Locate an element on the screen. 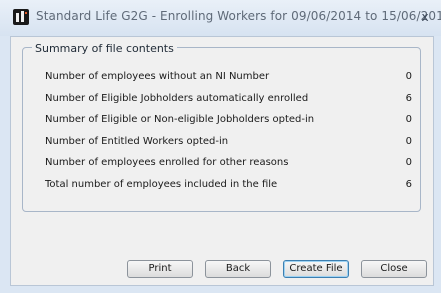 The image size is (441, 293). create-file-button: Create File is located at coordinates (316, 269).